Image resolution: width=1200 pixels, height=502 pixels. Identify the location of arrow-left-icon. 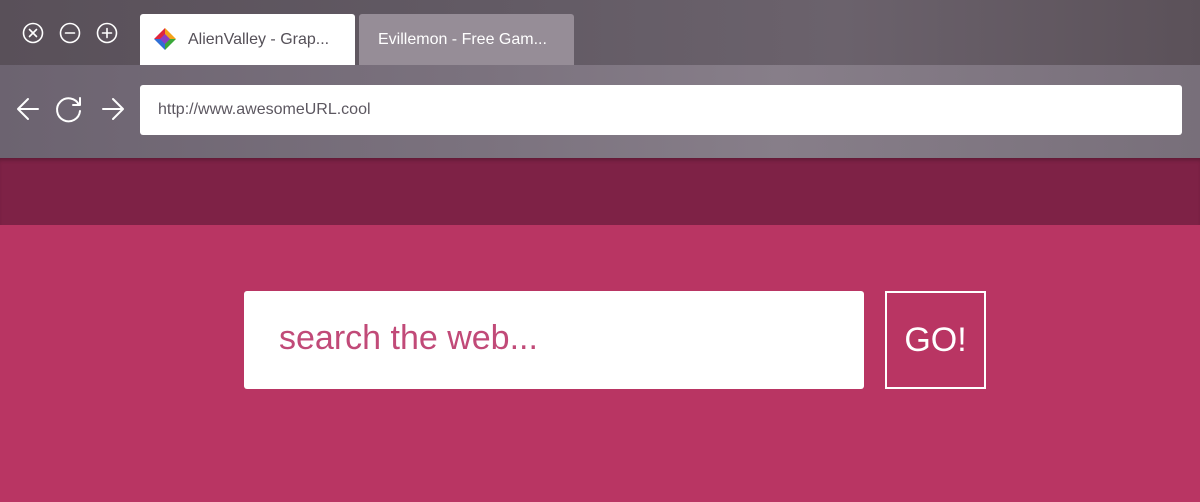
(29, 109).